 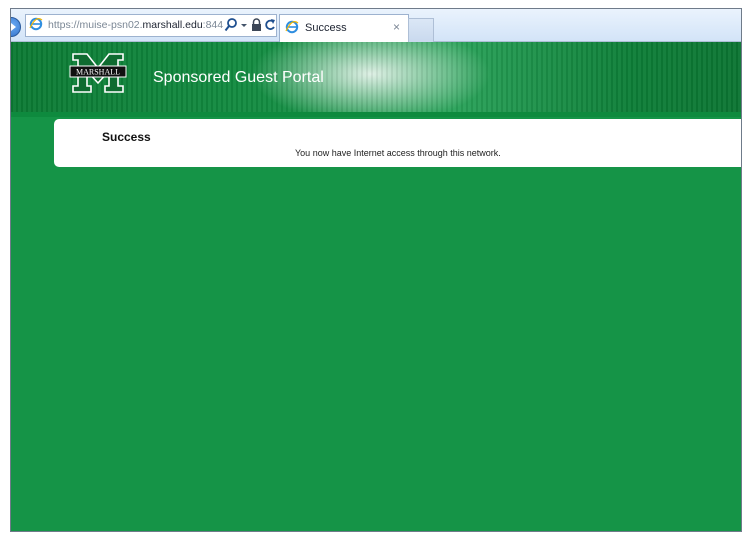 What do you see at coordinates (421, 30) in the screenshot?
I see `new-tab-button` at bounding box center [421, 30].